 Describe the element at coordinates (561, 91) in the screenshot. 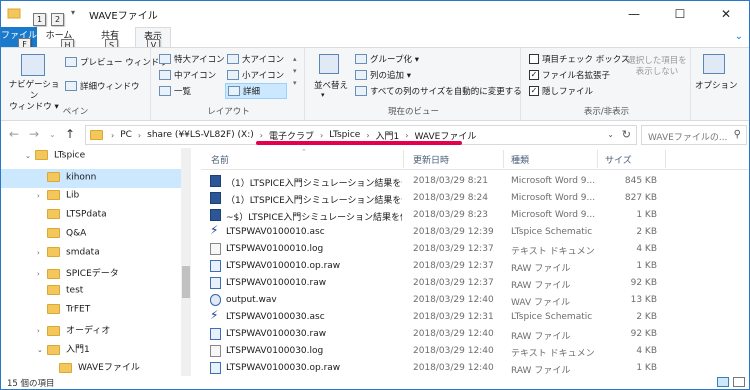

I see `hidden-items-toggle: ✓ 隠しファイル` at that location.